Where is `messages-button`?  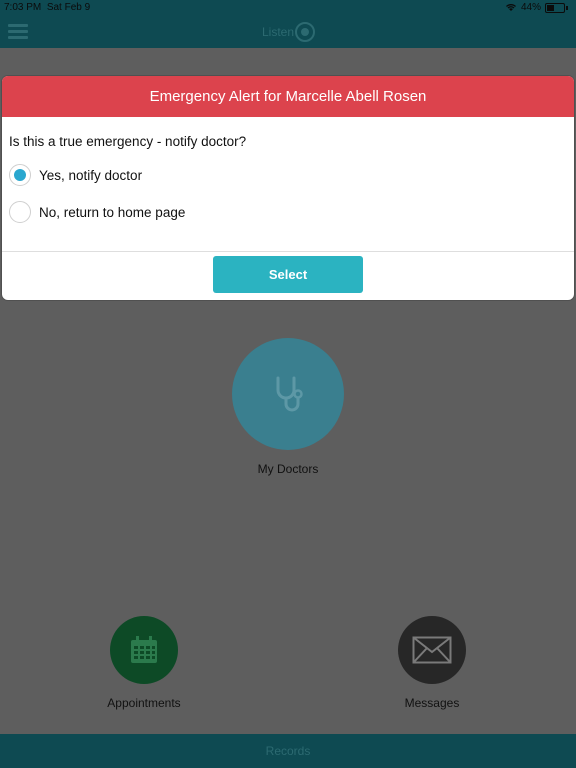 messages-button is located at coordinates (432, 650).